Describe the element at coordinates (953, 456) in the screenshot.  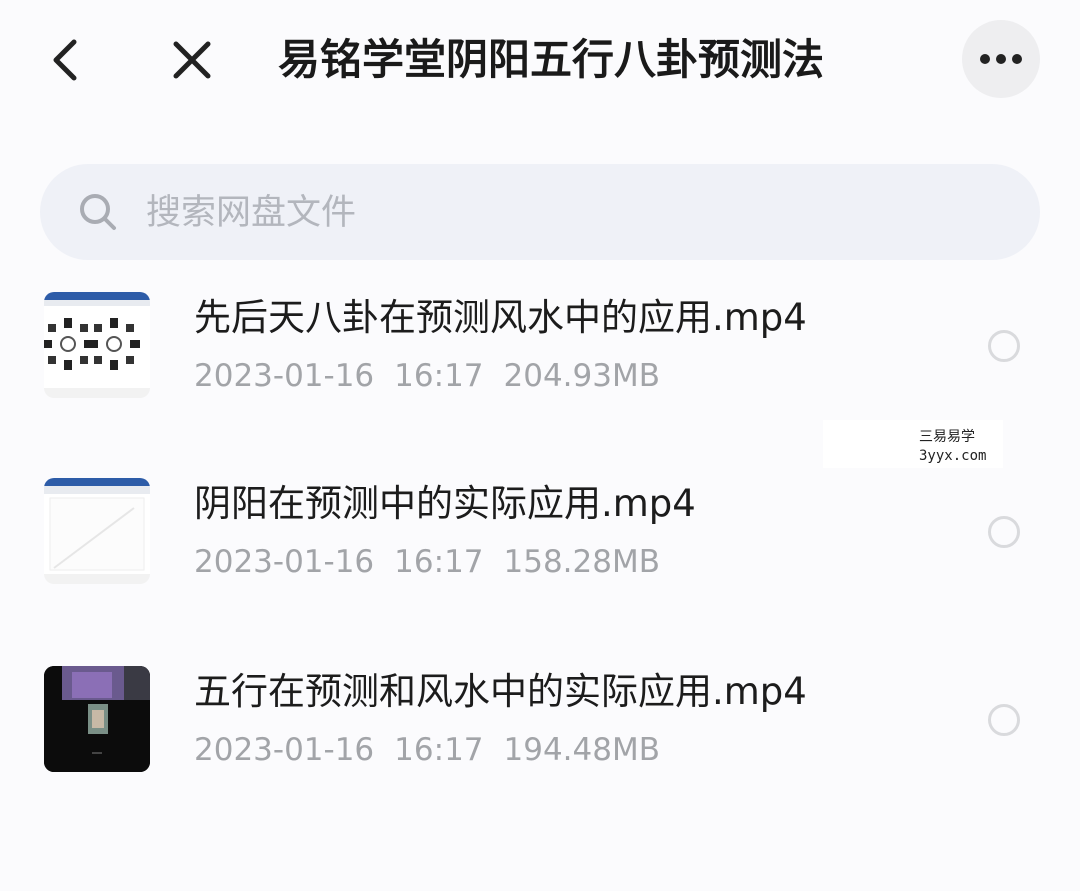
I see `watermark-url: 3yyx.com` at that location.